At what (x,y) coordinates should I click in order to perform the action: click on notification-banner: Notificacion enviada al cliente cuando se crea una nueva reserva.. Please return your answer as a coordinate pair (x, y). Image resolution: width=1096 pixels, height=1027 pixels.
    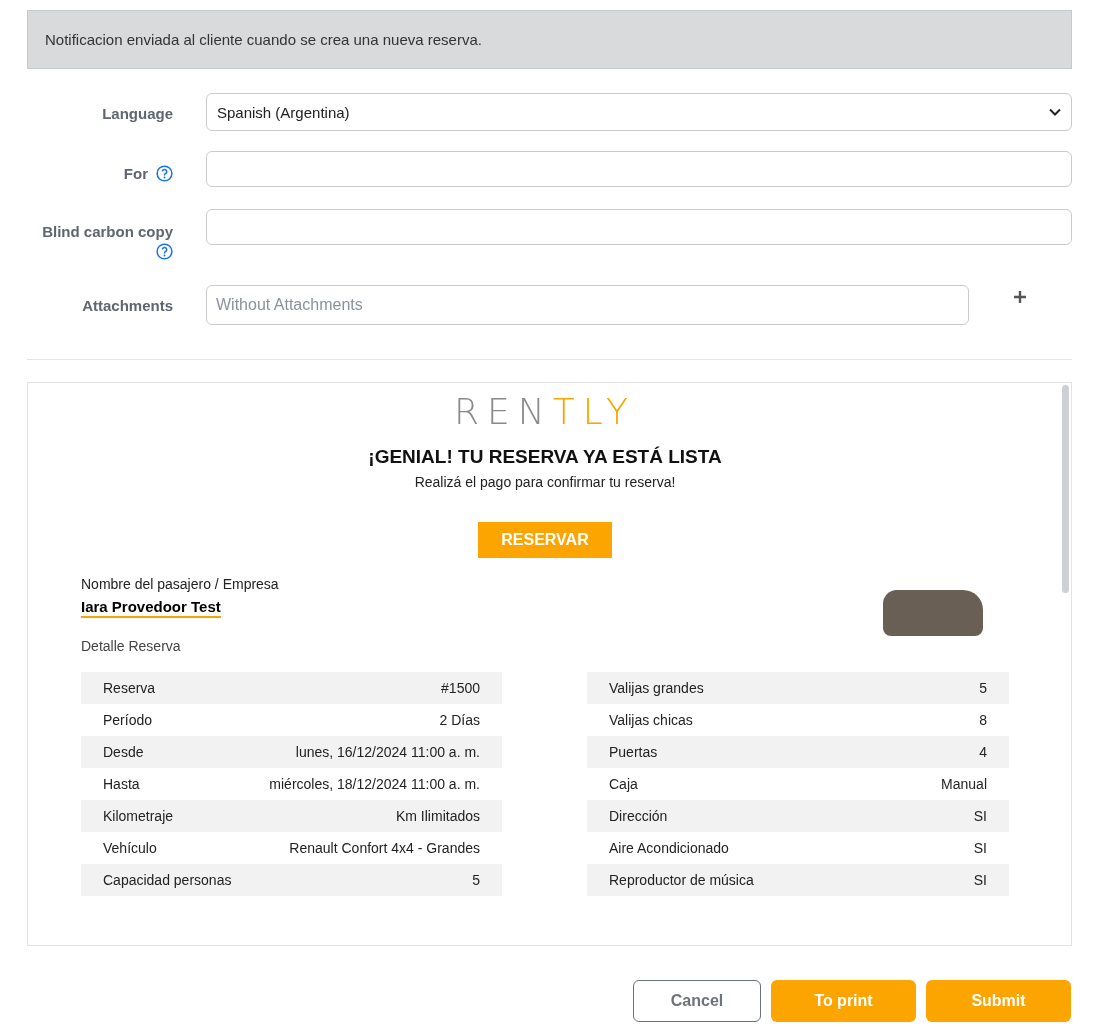
    Looking at the image, I should click on (549, 39).